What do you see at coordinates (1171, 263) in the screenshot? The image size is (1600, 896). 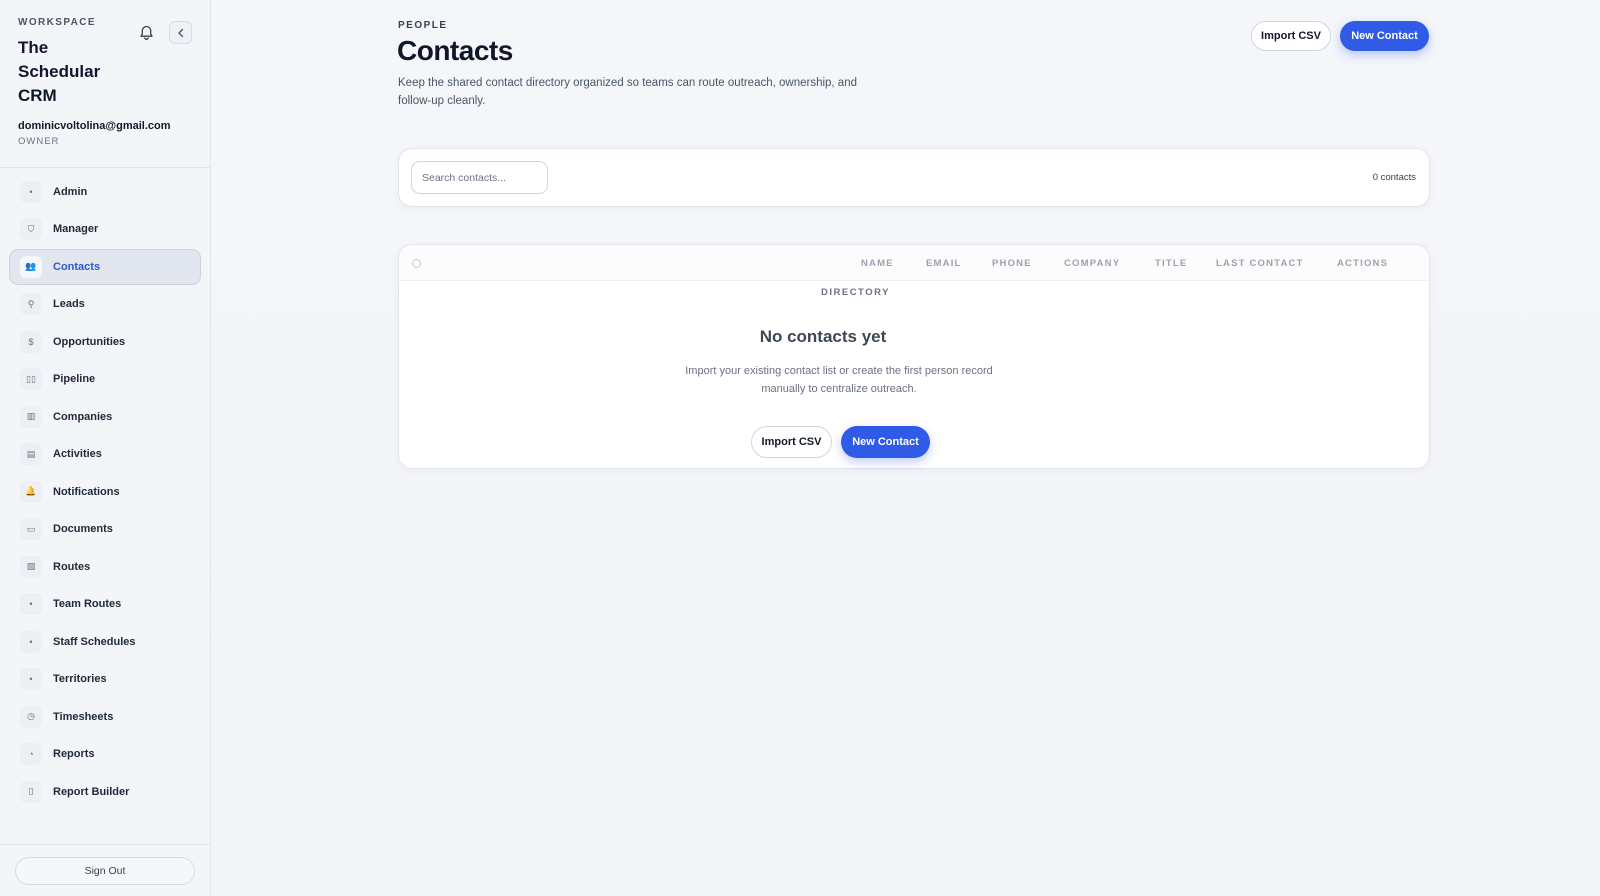 I see `column-header-title: TITLE` at bounding box center [1171, 263].